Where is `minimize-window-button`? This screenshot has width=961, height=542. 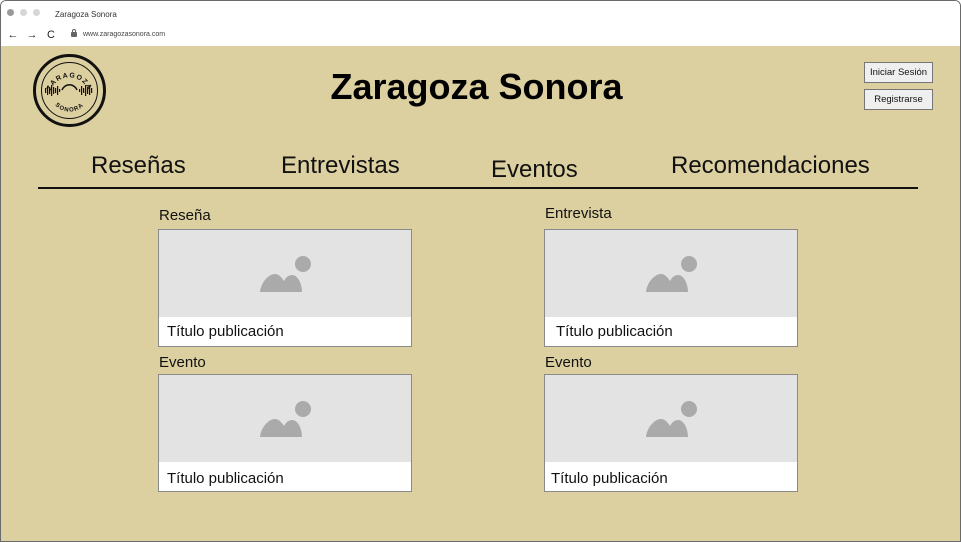 minimize-window-button is located at coordinates (23, 12).